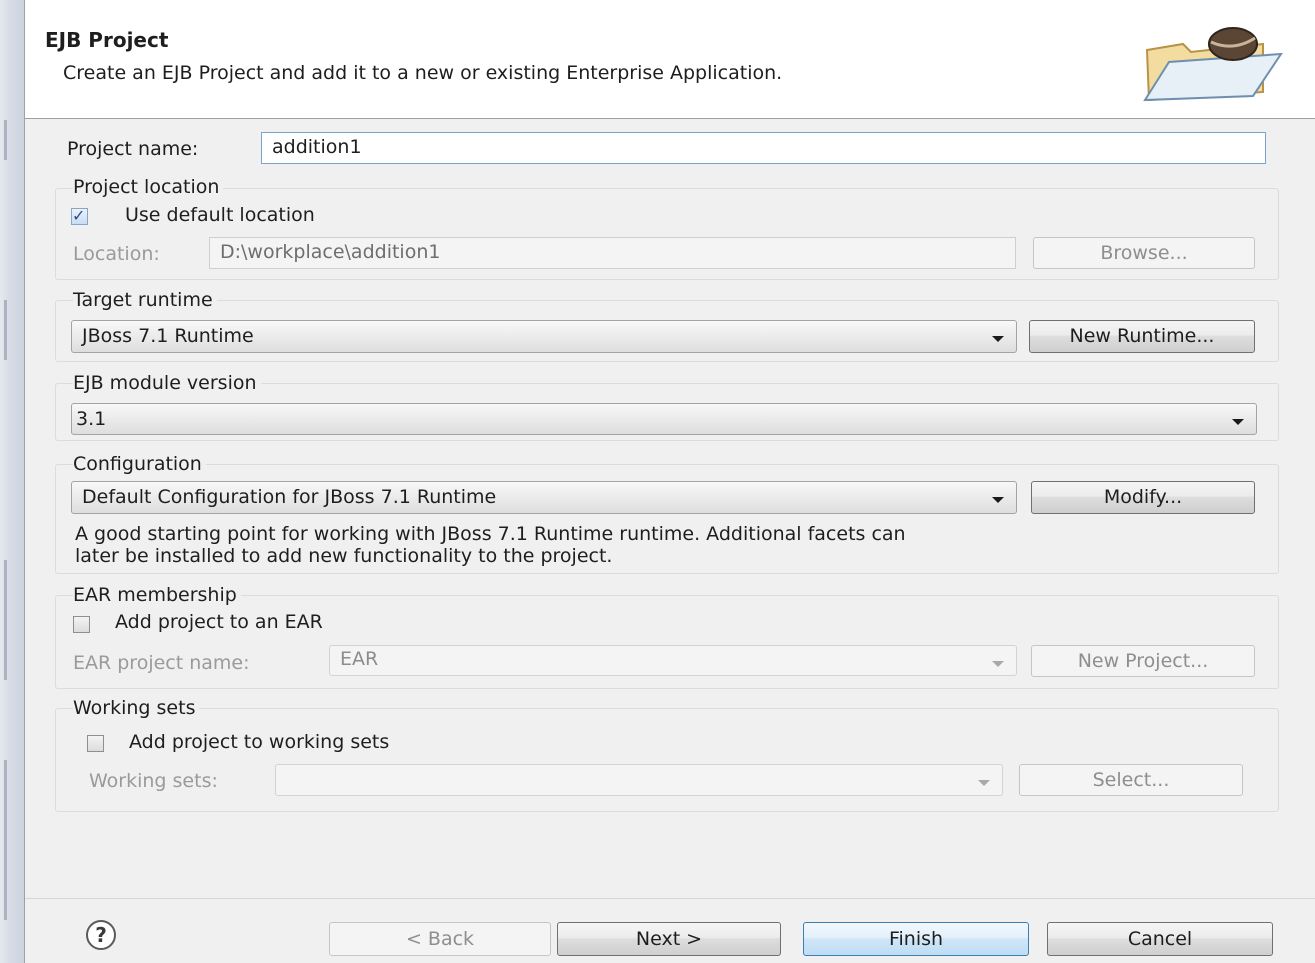 Image resolution: width=1315 pixels, height=963 pixels. I want to click on use-default-location-checkbox: ✓, so click(79, 215).